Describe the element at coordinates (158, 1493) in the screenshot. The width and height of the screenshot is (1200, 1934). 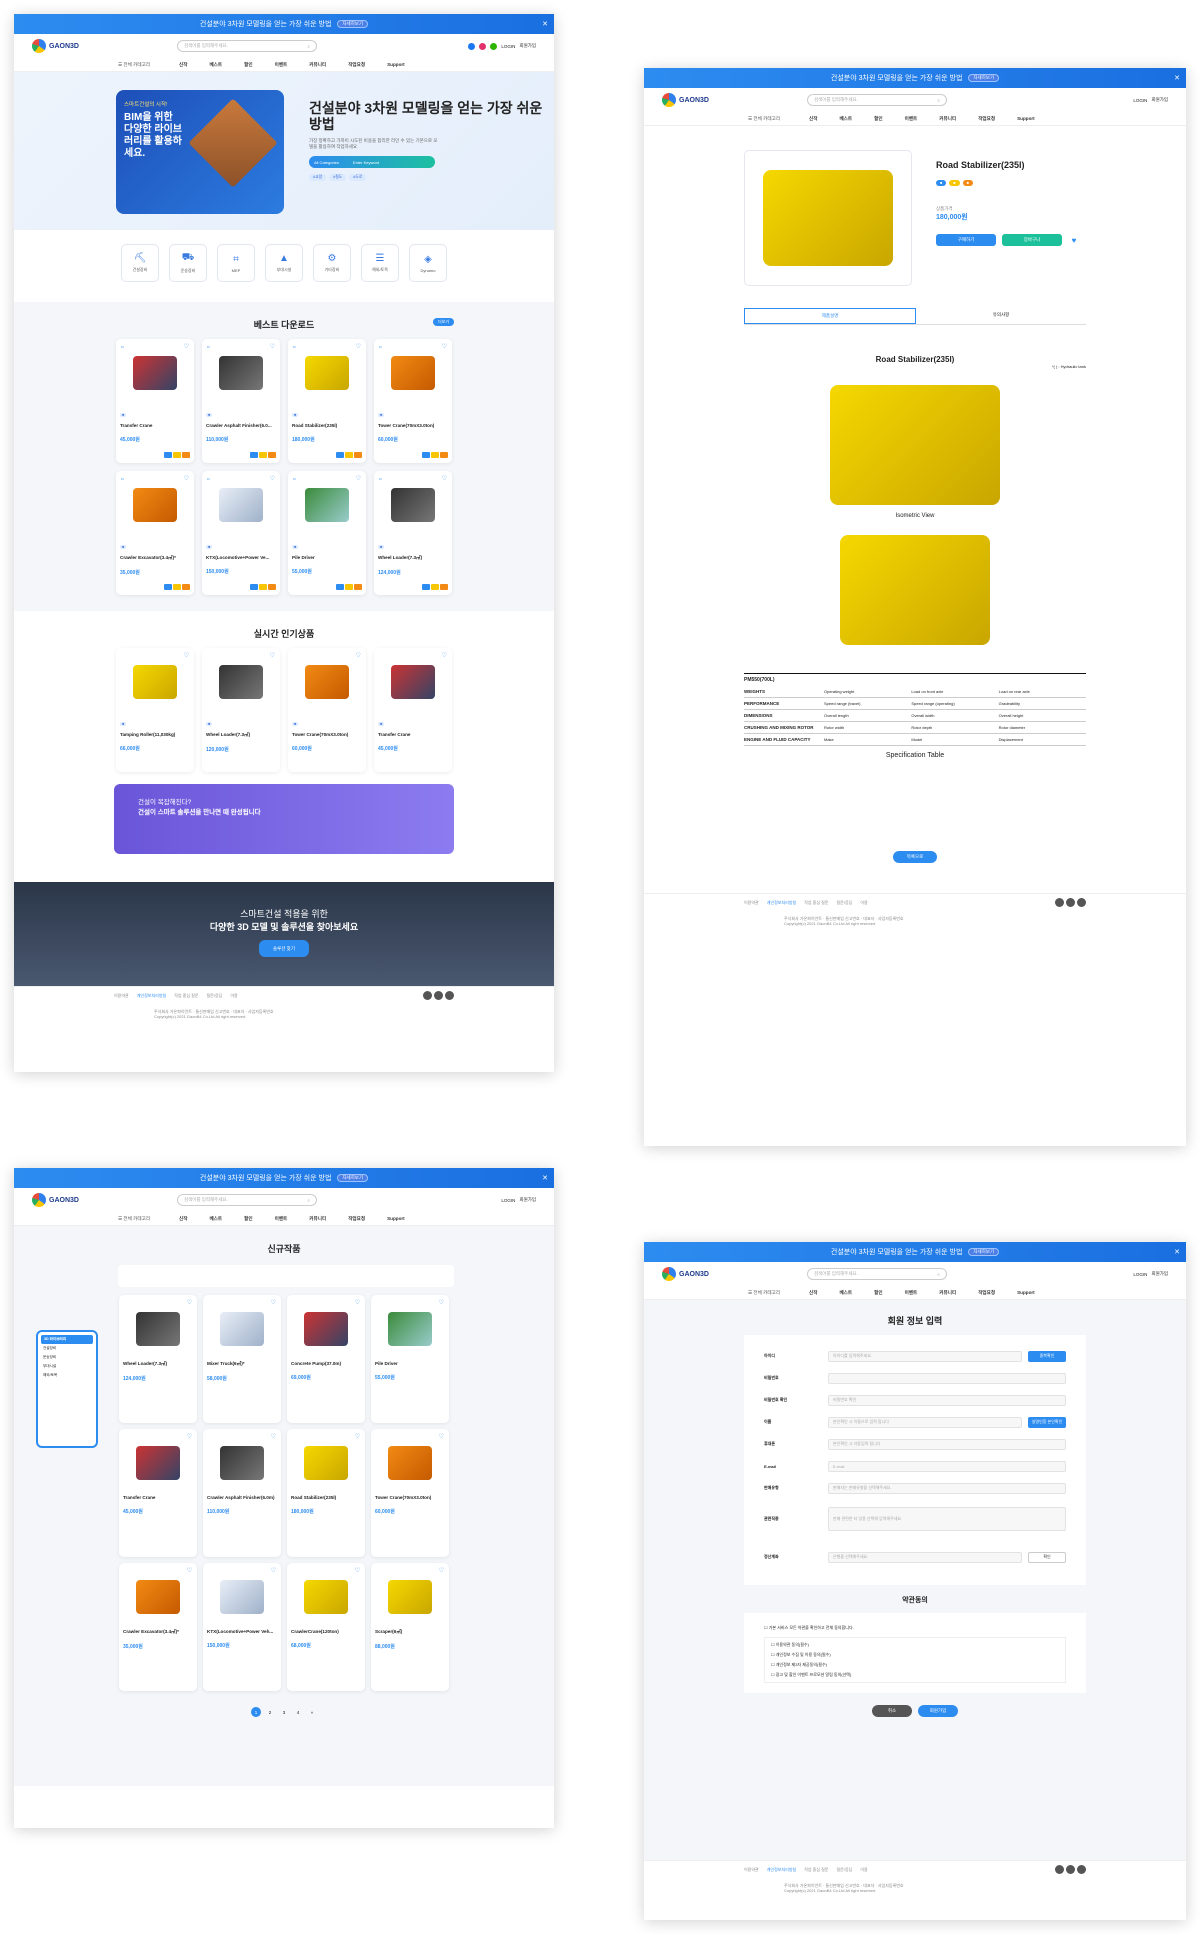
I see `product-card: ♡ Transfer Crane 45,000원` at that location.